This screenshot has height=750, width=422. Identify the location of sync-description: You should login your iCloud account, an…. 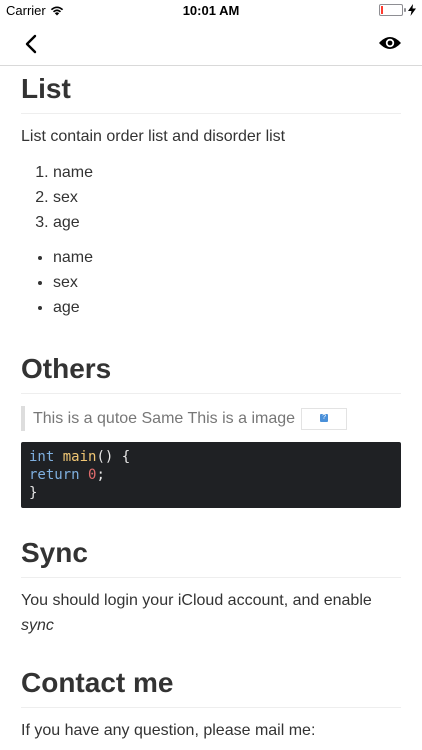
(196, 600).